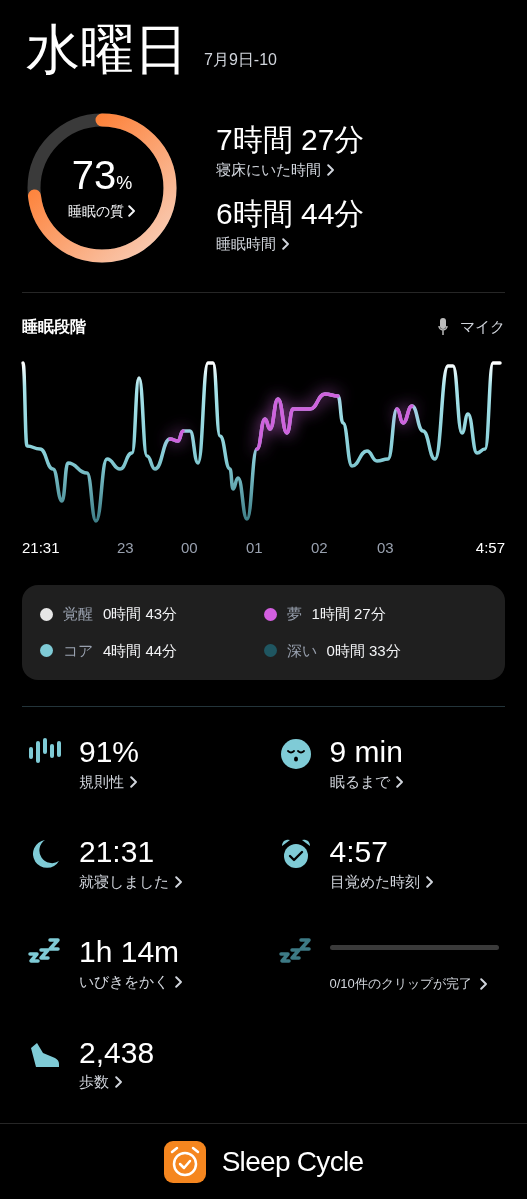 The image size is (527, 1199). Describe the element at coordinates (301, 650) in the screenshot. I see `legend-label: 深い` at that location.